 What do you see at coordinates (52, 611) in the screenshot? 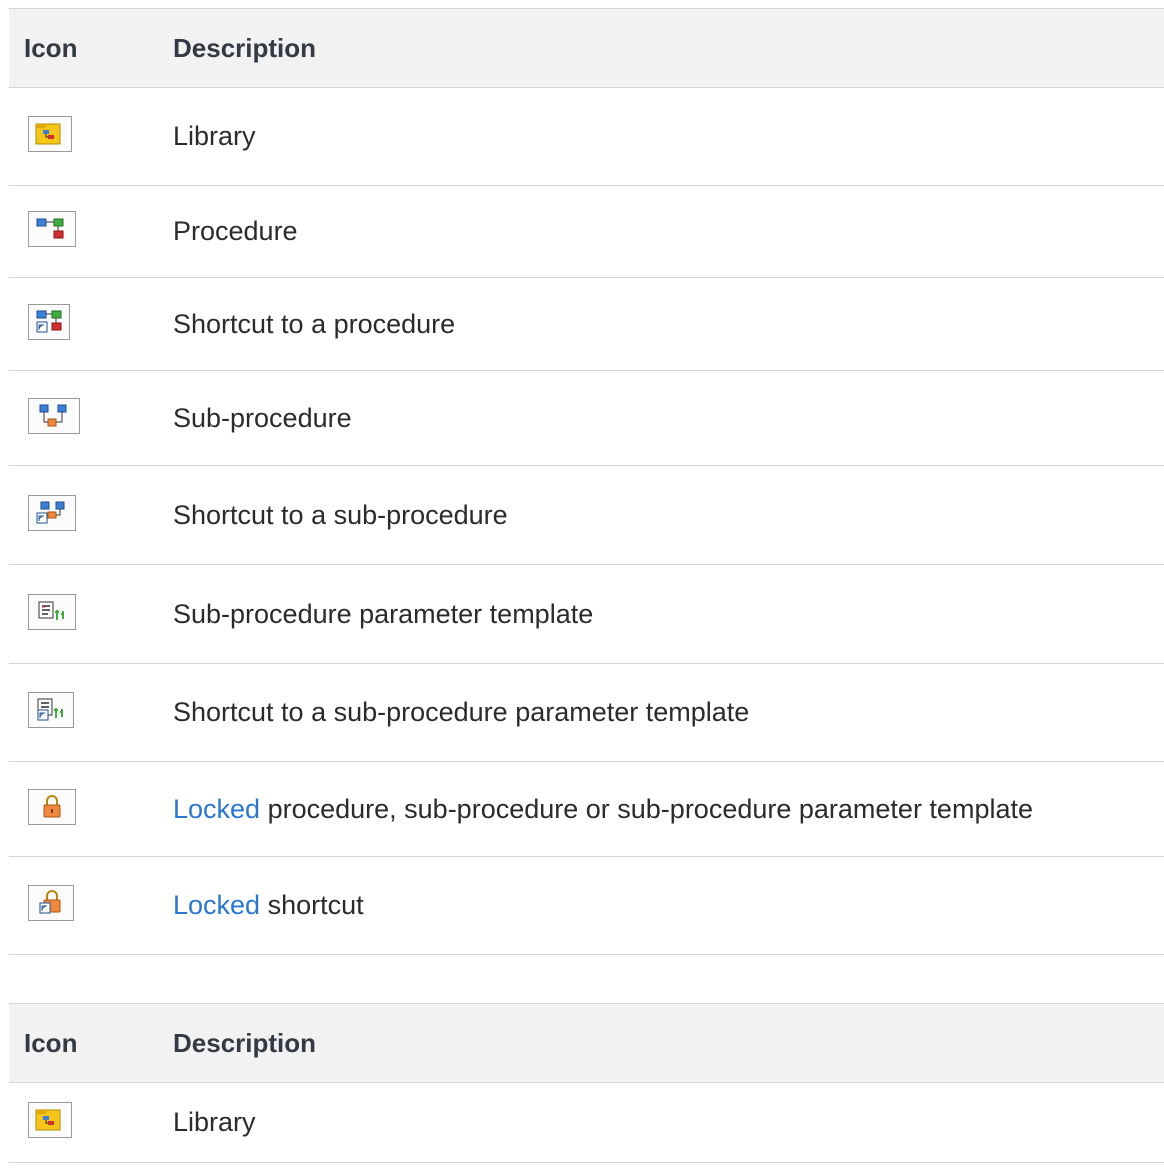
I see `parameter-template-icon` at bounding box center [52, 611].